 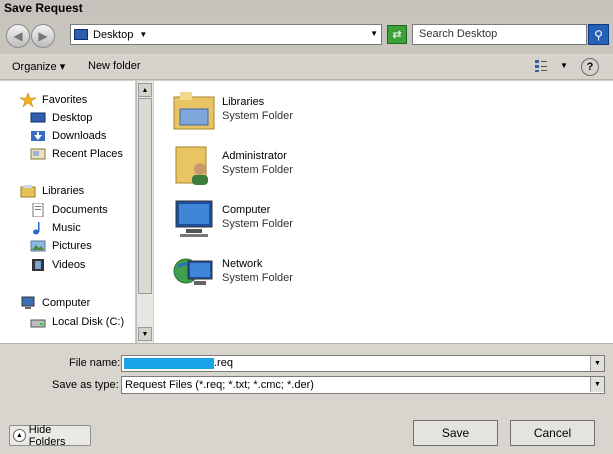 I want to click on nav-item-downloads: Downloads, so click(x=68, y=136).